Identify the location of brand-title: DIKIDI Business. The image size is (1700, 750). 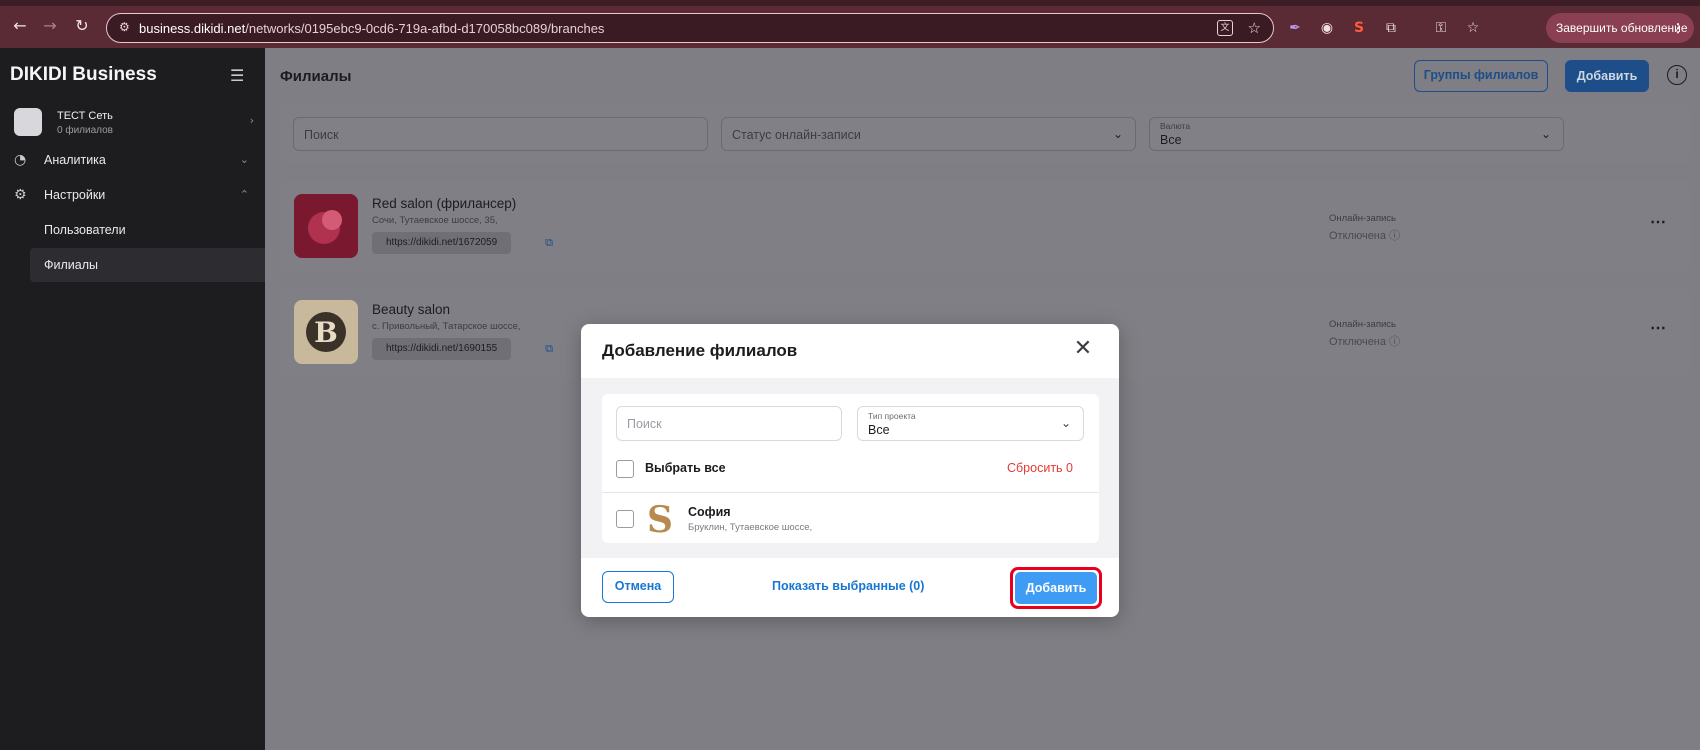
(83, 74).